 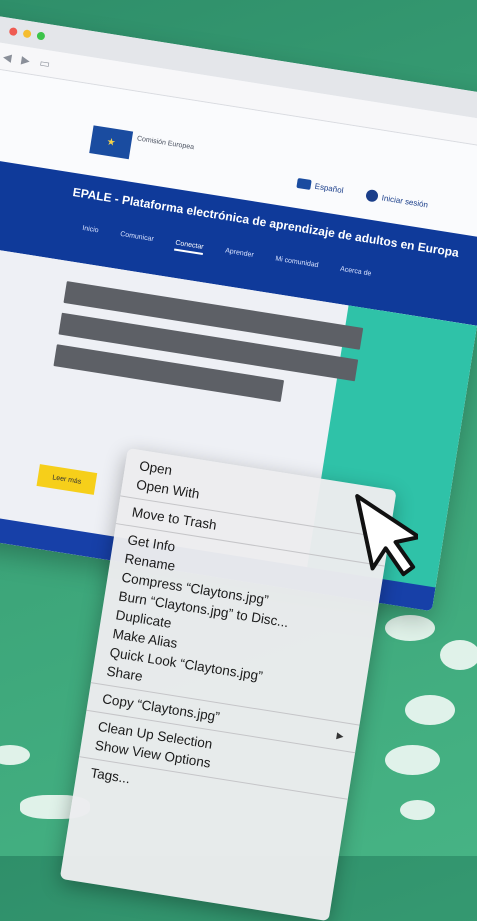 What do you see at coordinates (329, 188) in the screenshot?
I see `language-label: Español` at bounding box center [329, 188].